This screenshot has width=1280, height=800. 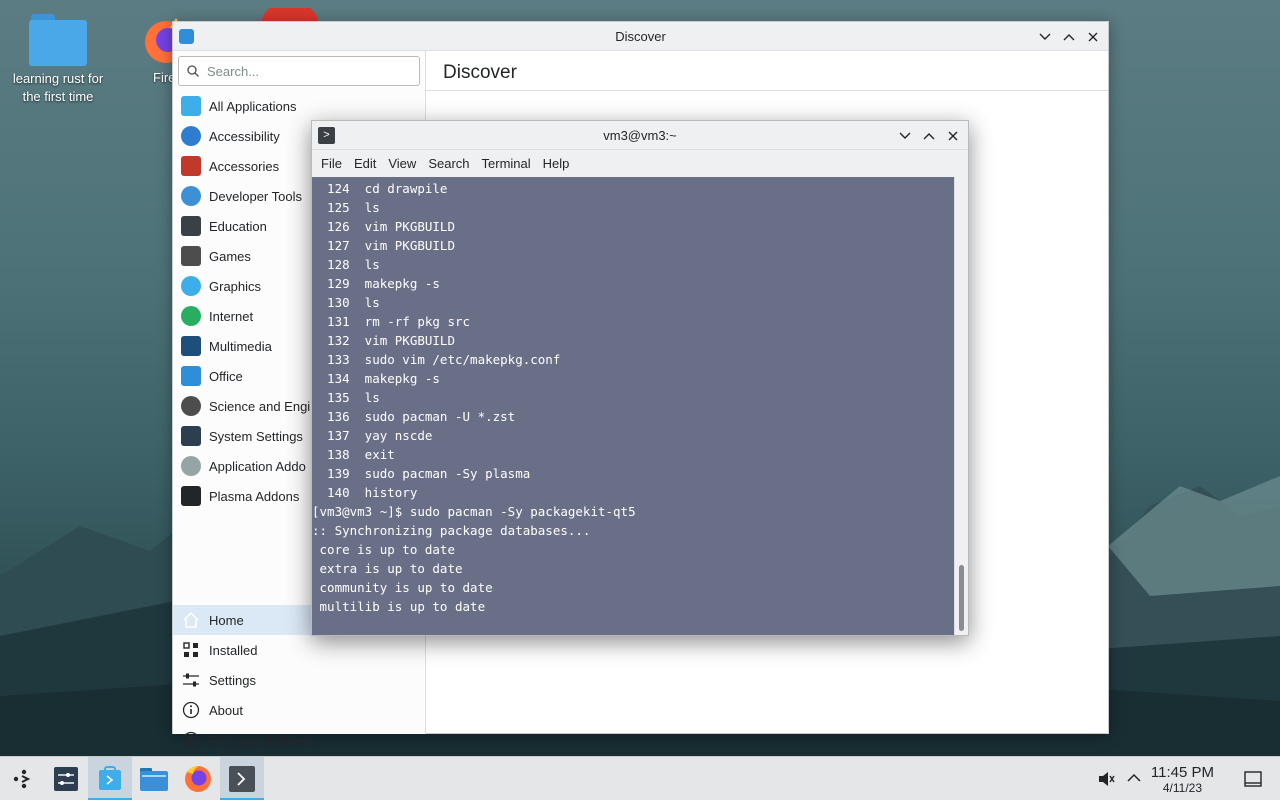 What do you see at coordinates (191, 436) in the screenshot?
I see `settings-panel-icon` at bounding box center [191, 436].